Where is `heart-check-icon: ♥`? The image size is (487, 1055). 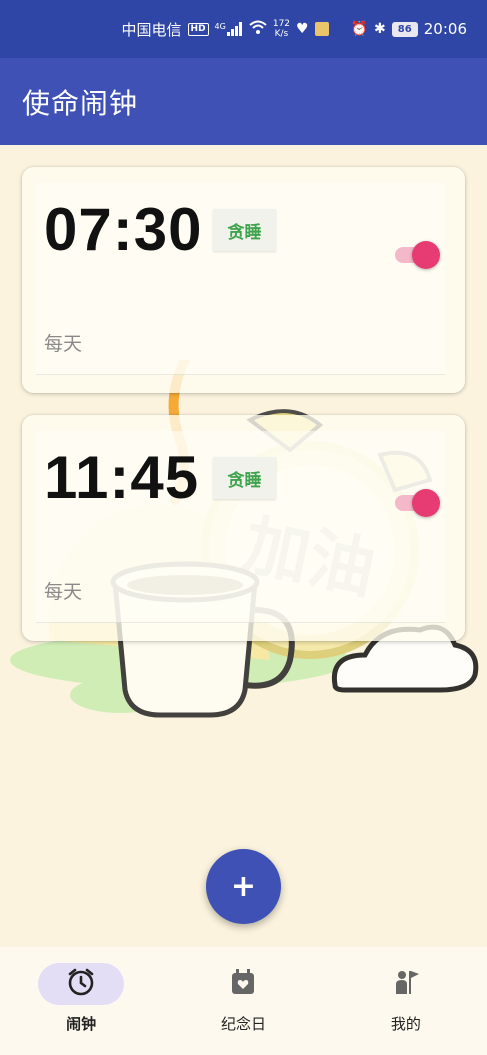
heart-check-icon: ♥ is located at coordinates (302, 29).